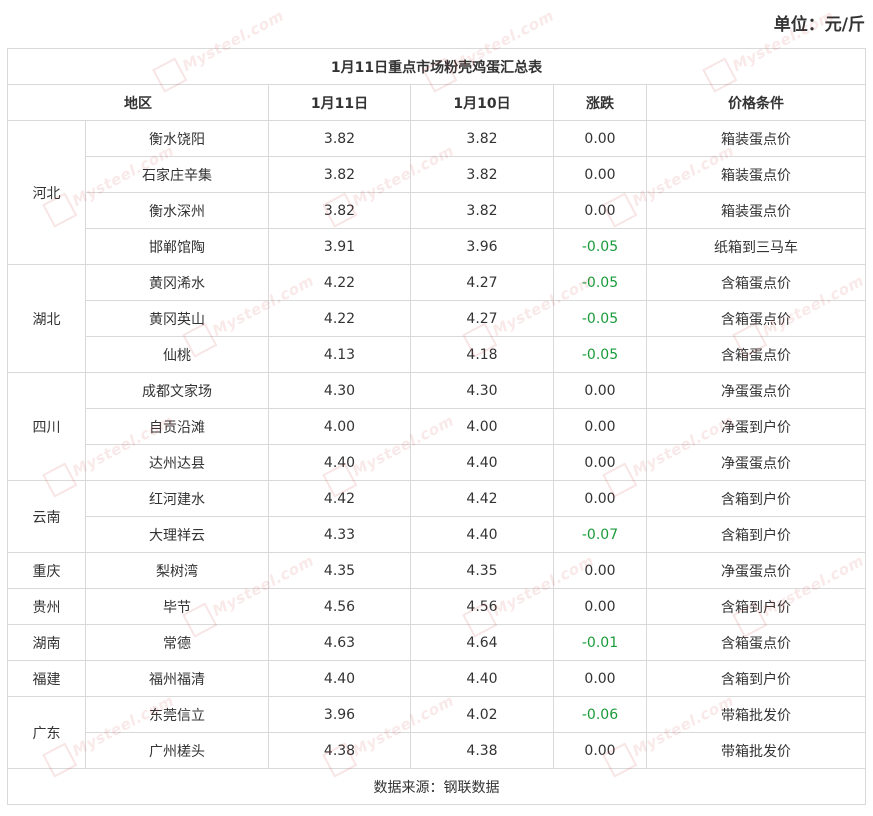 Image resolution: width=873 pixels, height=816 pixels. Describe the element at coordinates (482, 426) in the screenshot. I see `jan10-cell: 4.00` at that location.